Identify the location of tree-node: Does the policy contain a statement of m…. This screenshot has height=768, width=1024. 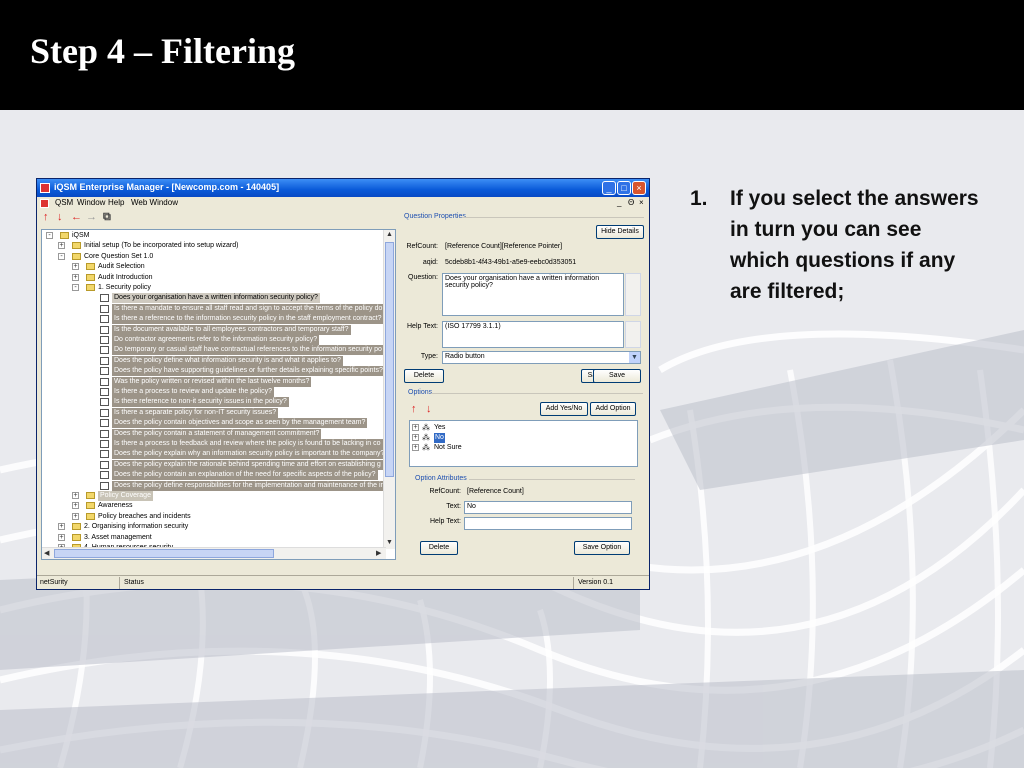
(212, 433).